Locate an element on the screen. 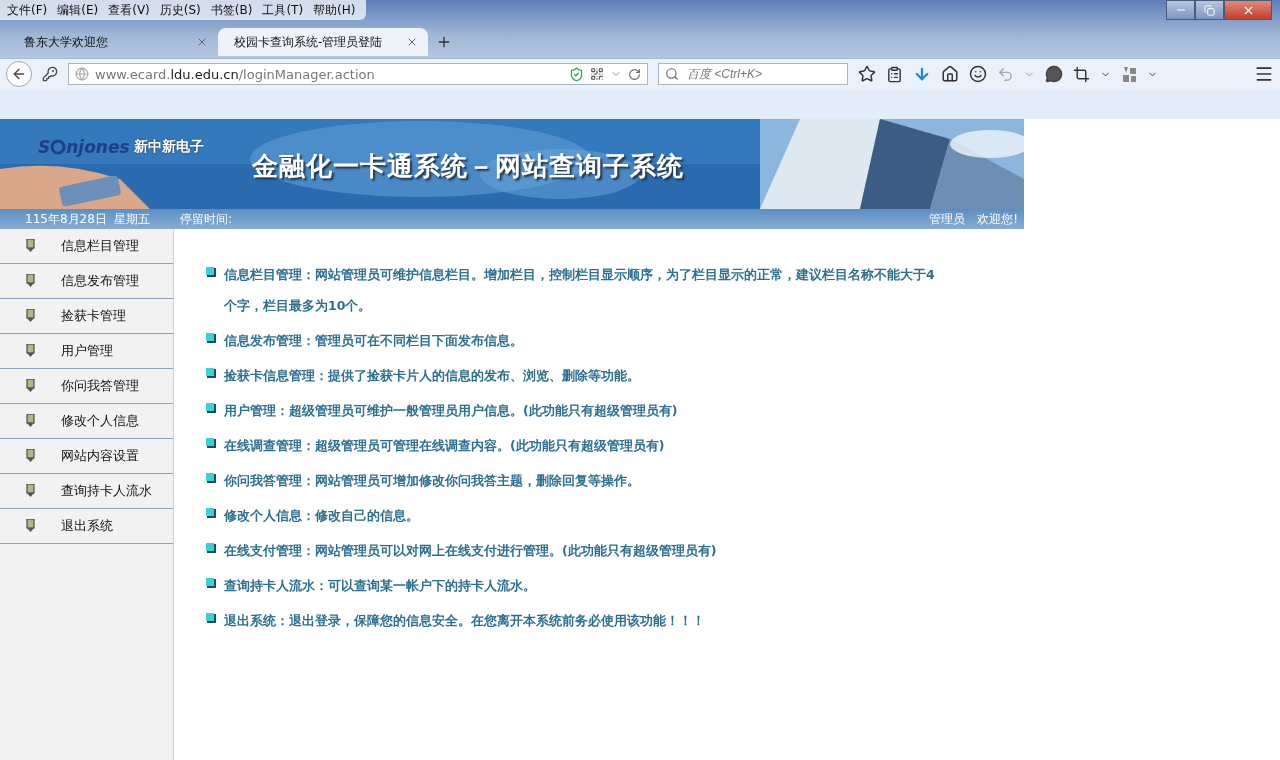 Image resolution: width=1280 pixels, height=760 pixels. new-tab-icon is located at coordinates (444, 42).